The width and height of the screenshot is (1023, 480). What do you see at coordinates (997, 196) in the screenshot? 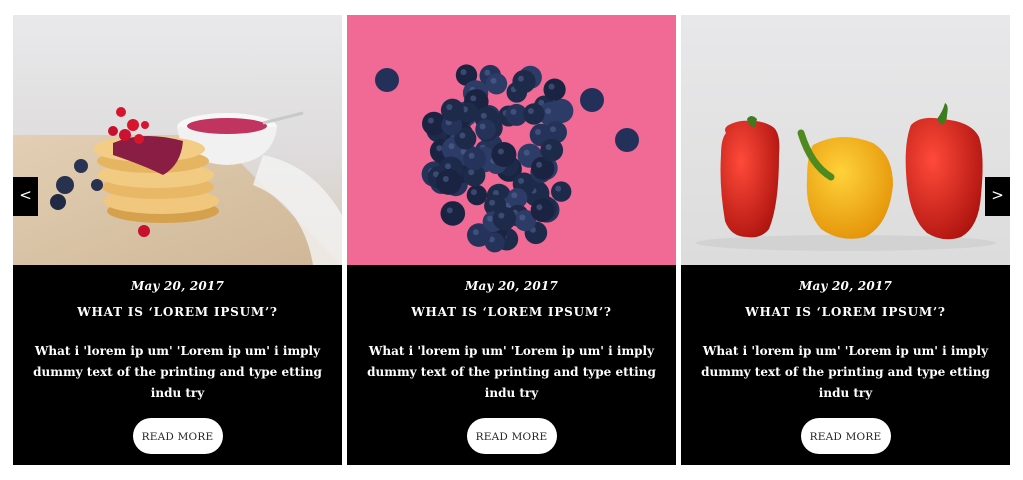
I see `slider-next-button: >` at bounding box center [997, 196].